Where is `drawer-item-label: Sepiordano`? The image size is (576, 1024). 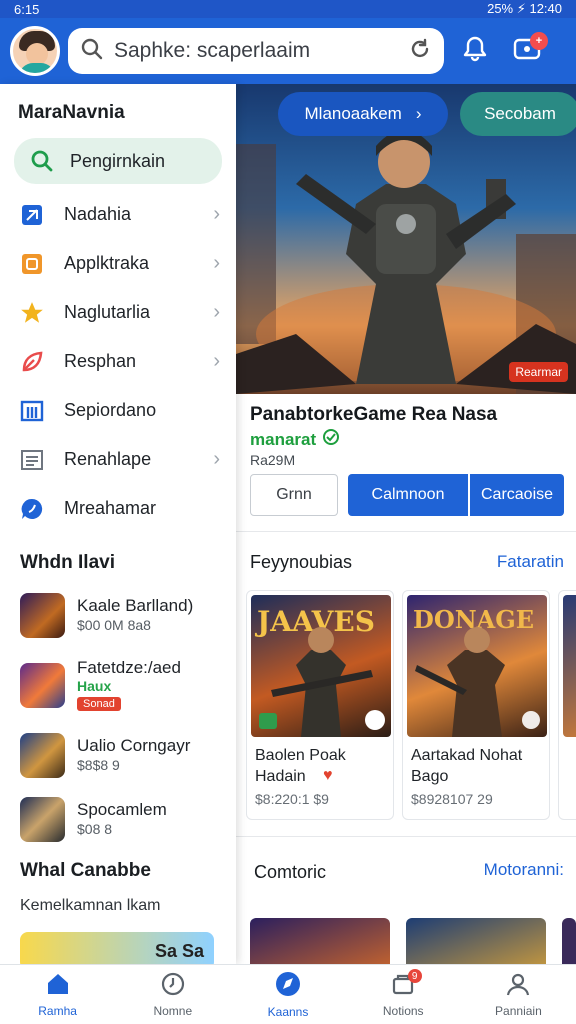
drawer-item-label: Sepiordano is located at coordinates (110, 410).